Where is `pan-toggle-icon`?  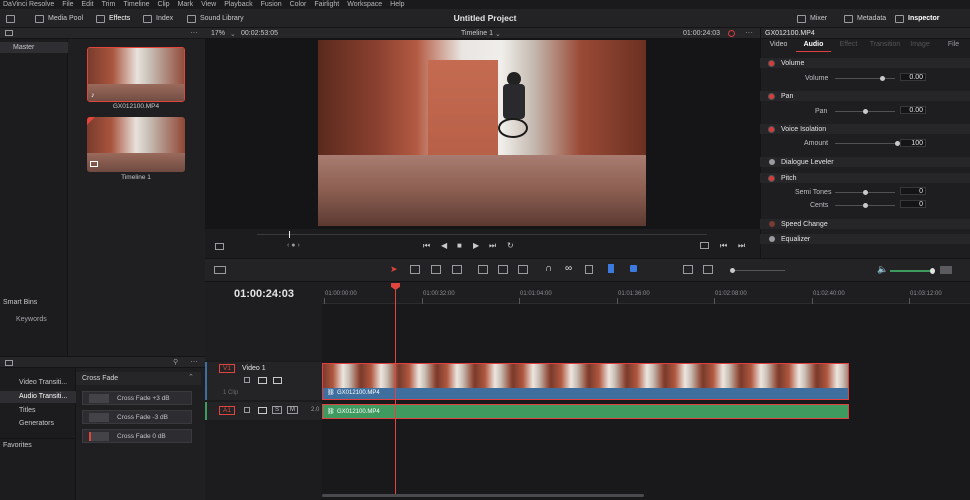
pan-toggle-icon is located at coordinates (771, 96).